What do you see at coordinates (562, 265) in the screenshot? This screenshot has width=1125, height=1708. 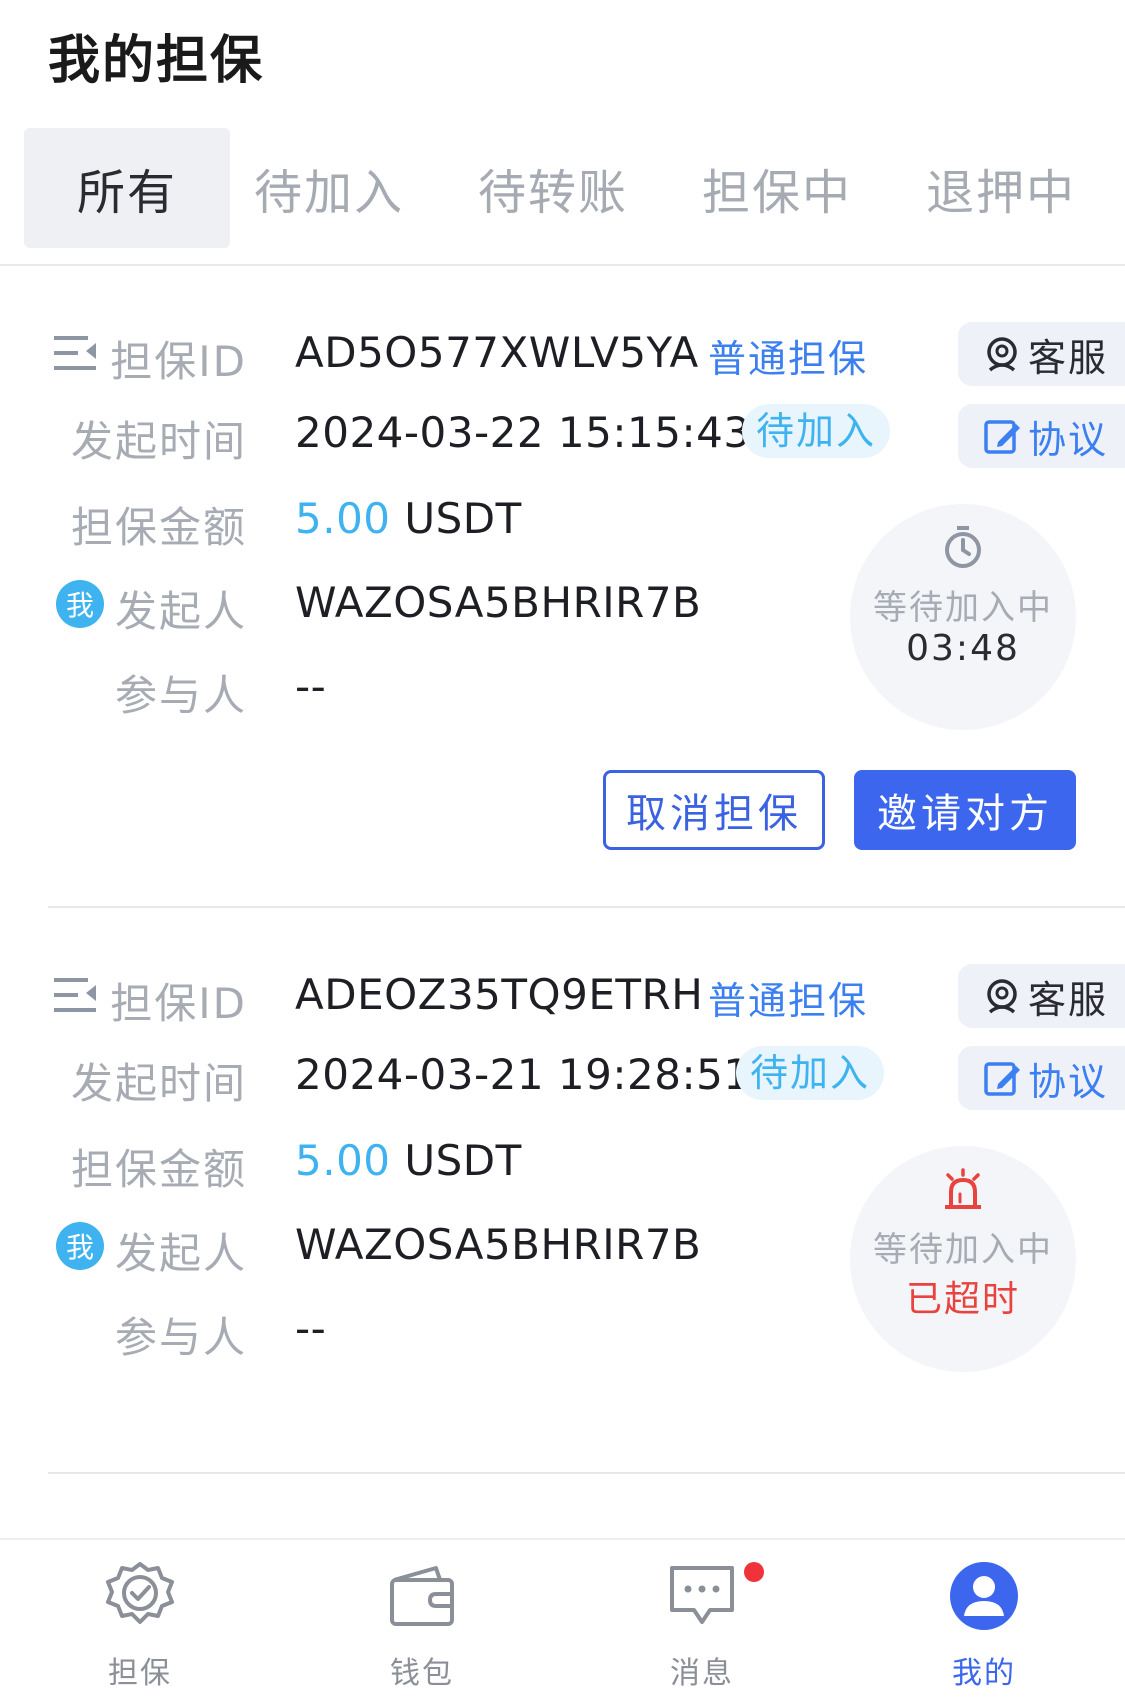 I see `tabs-divider` at bounding box center [562, 265].